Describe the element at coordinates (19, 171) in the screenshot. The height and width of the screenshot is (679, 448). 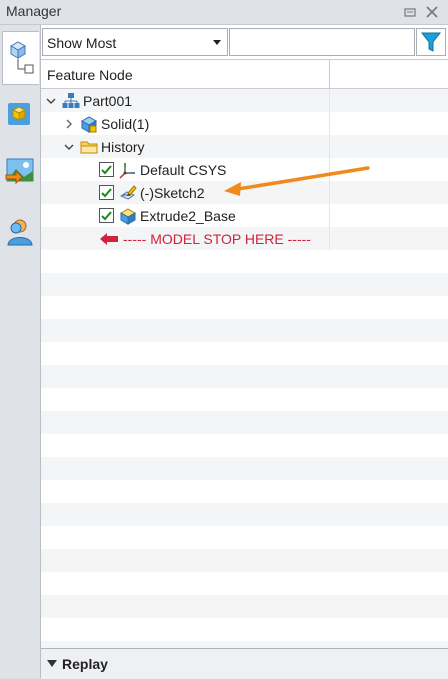
I see `image-arrow-icon` at that location.